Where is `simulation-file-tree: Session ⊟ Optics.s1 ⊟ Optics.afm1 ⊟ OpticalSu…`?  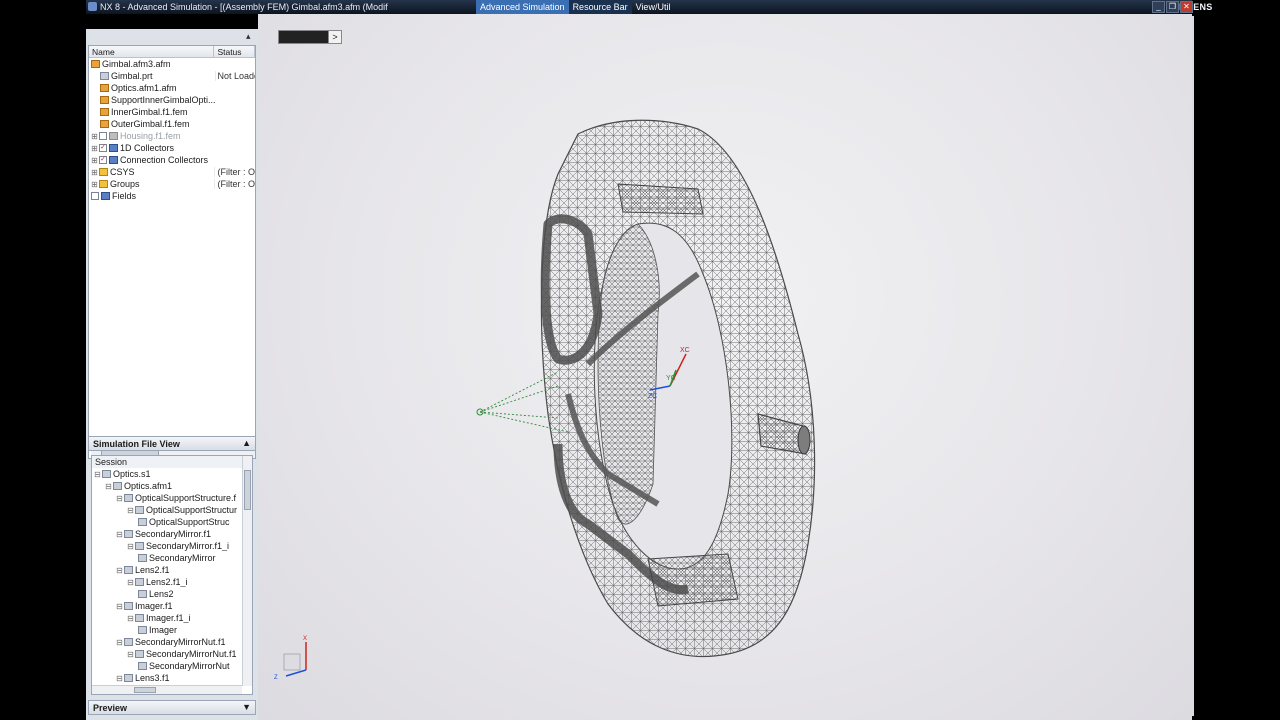
simulation-file-tree: Session ⊟ Optics.s1 ⊟ Optics.afm1 ⊟ OpticalSu… is located at coordinates (172, 575).